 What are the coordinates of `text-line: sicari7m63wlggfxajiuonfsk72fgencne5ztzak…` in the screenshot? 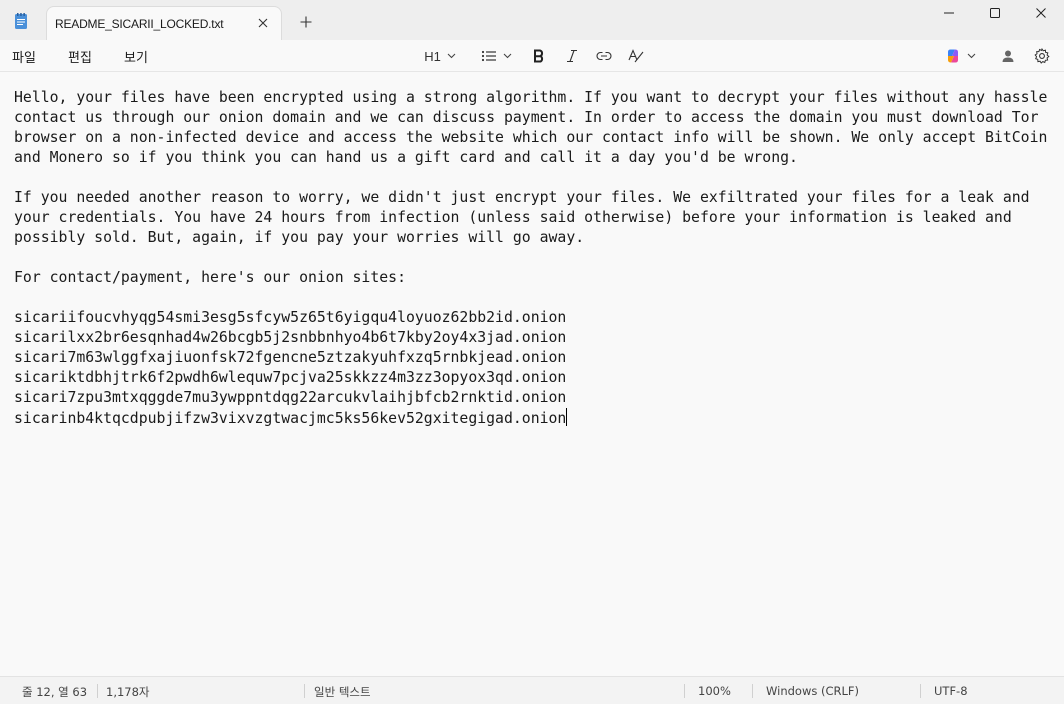 It's located at (290, 357).